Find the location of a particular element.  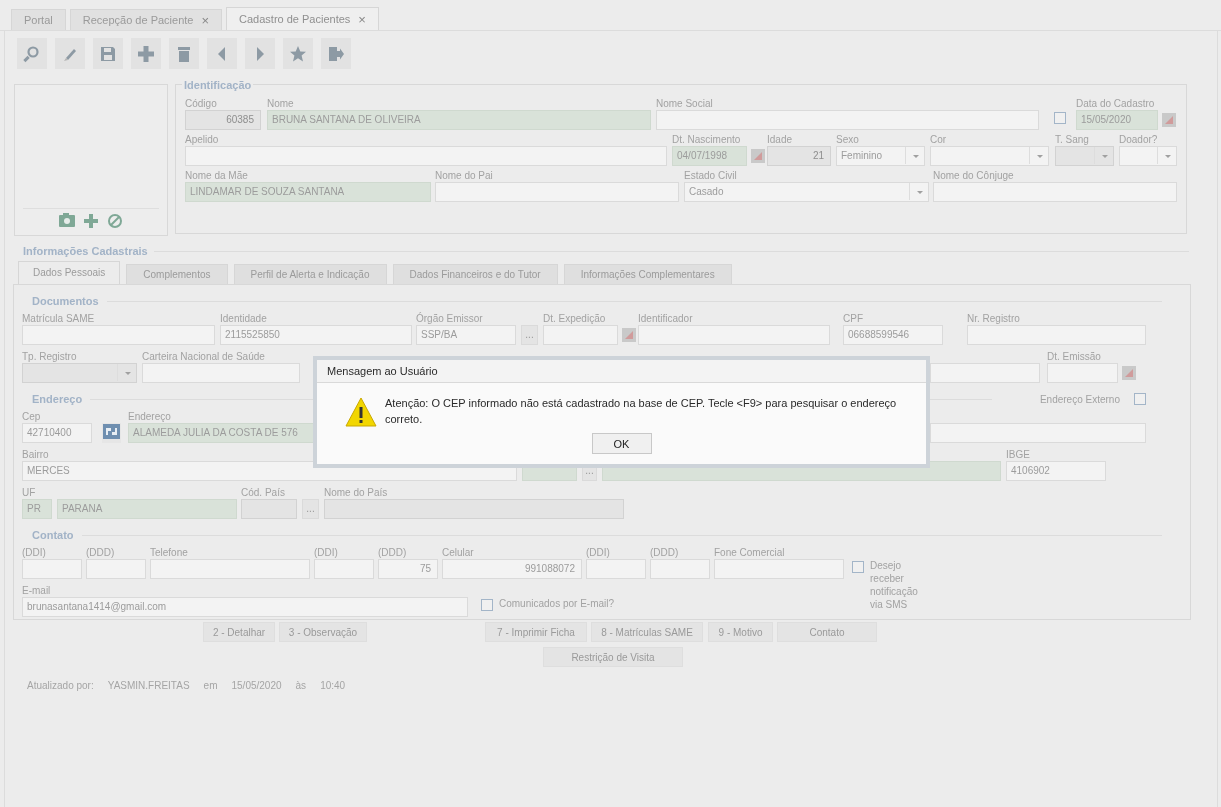

field-label: Matrícula SAME is located at coordinates (58, 318).